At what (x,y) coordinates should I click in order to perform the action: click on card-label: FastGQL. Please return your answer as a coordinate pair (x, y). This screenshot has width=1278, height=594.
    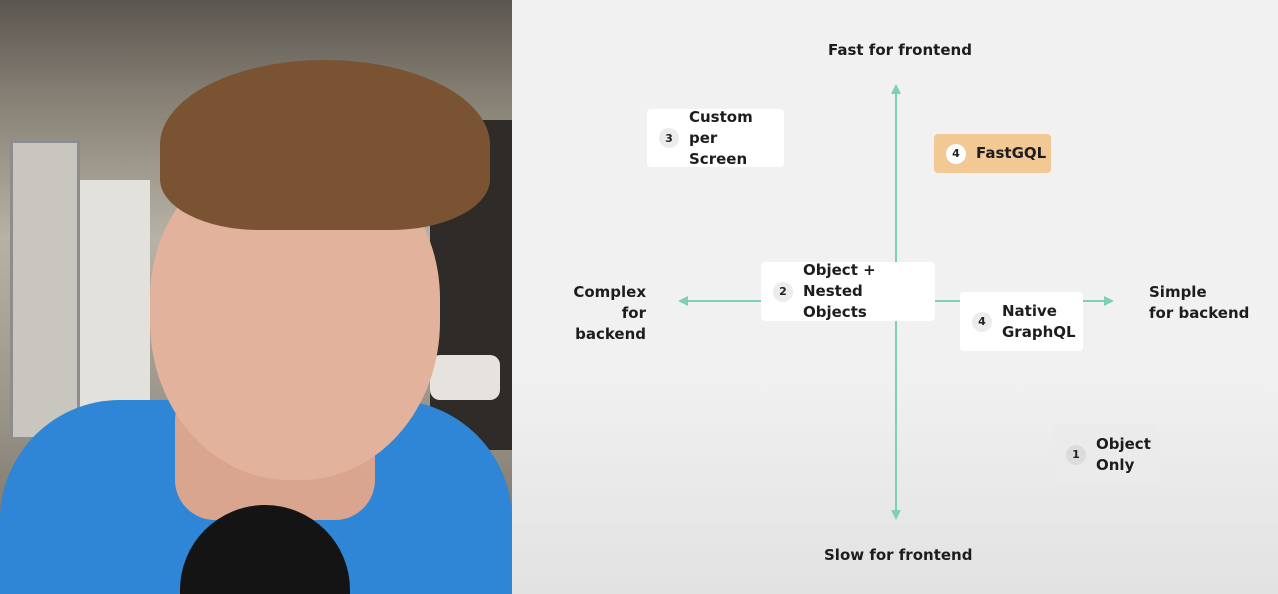
    Looking at the image, I should click on (1011, 153).